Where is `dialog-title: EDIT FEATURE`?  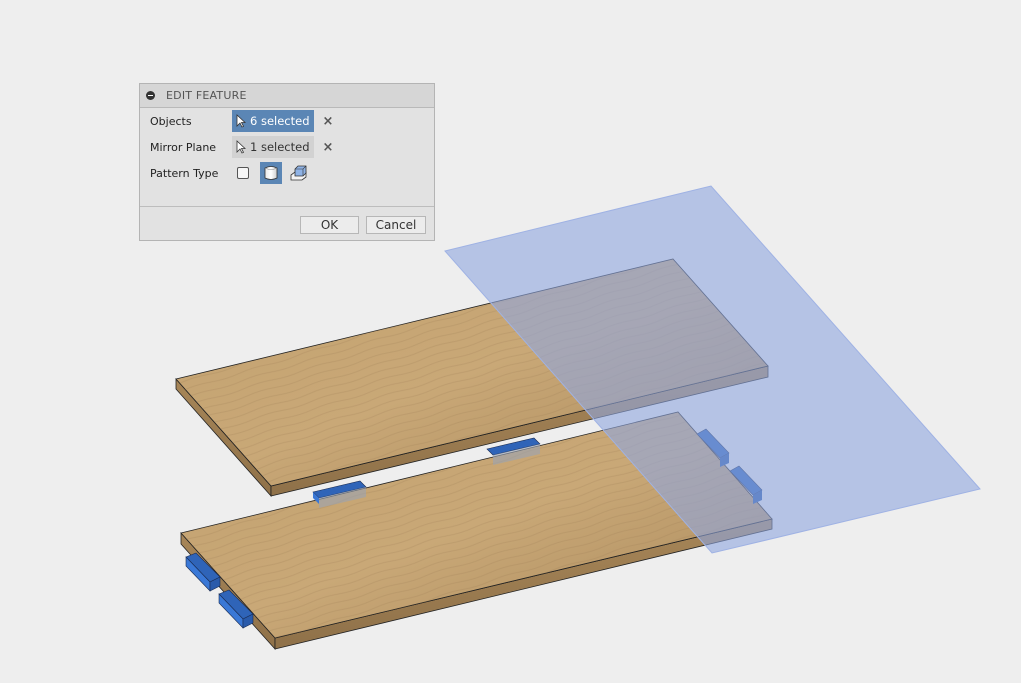 dialog-title: EDIT FEATURE is located at coordinates (206, 95).